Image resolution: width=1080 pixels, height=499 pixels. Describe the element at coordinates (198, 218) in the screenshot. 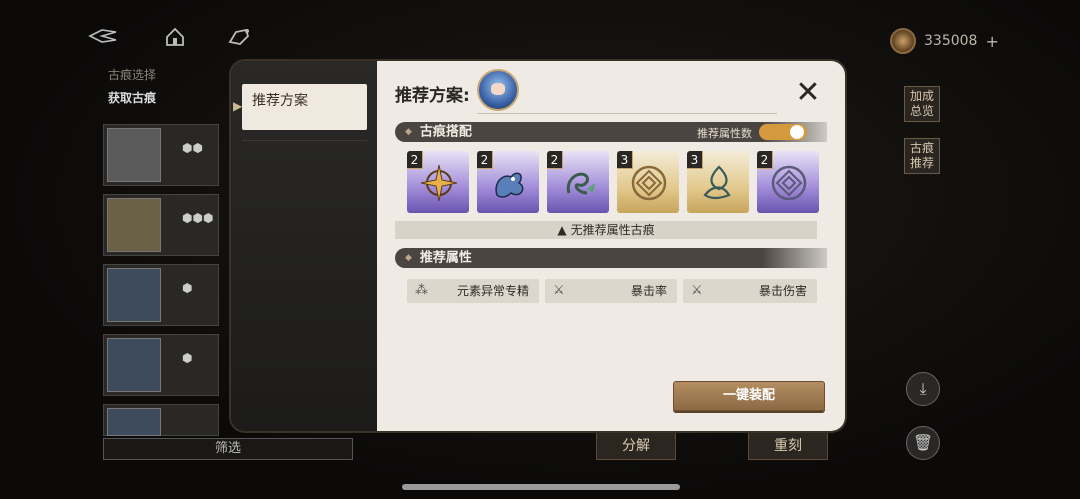

I see `slot-pattern-icon: ⬢⬢⬢` at that location.